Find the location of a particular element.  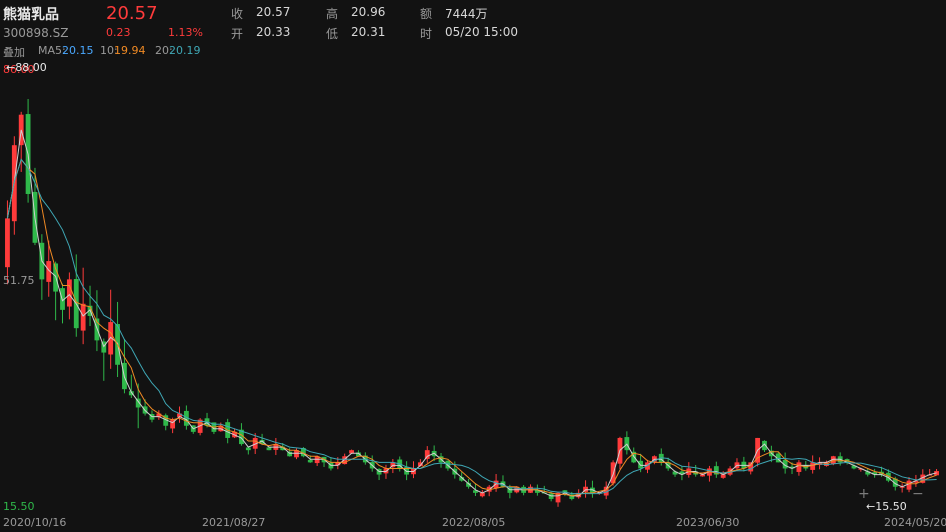

low-value: 20.31 is located at coordinates (368, 32).